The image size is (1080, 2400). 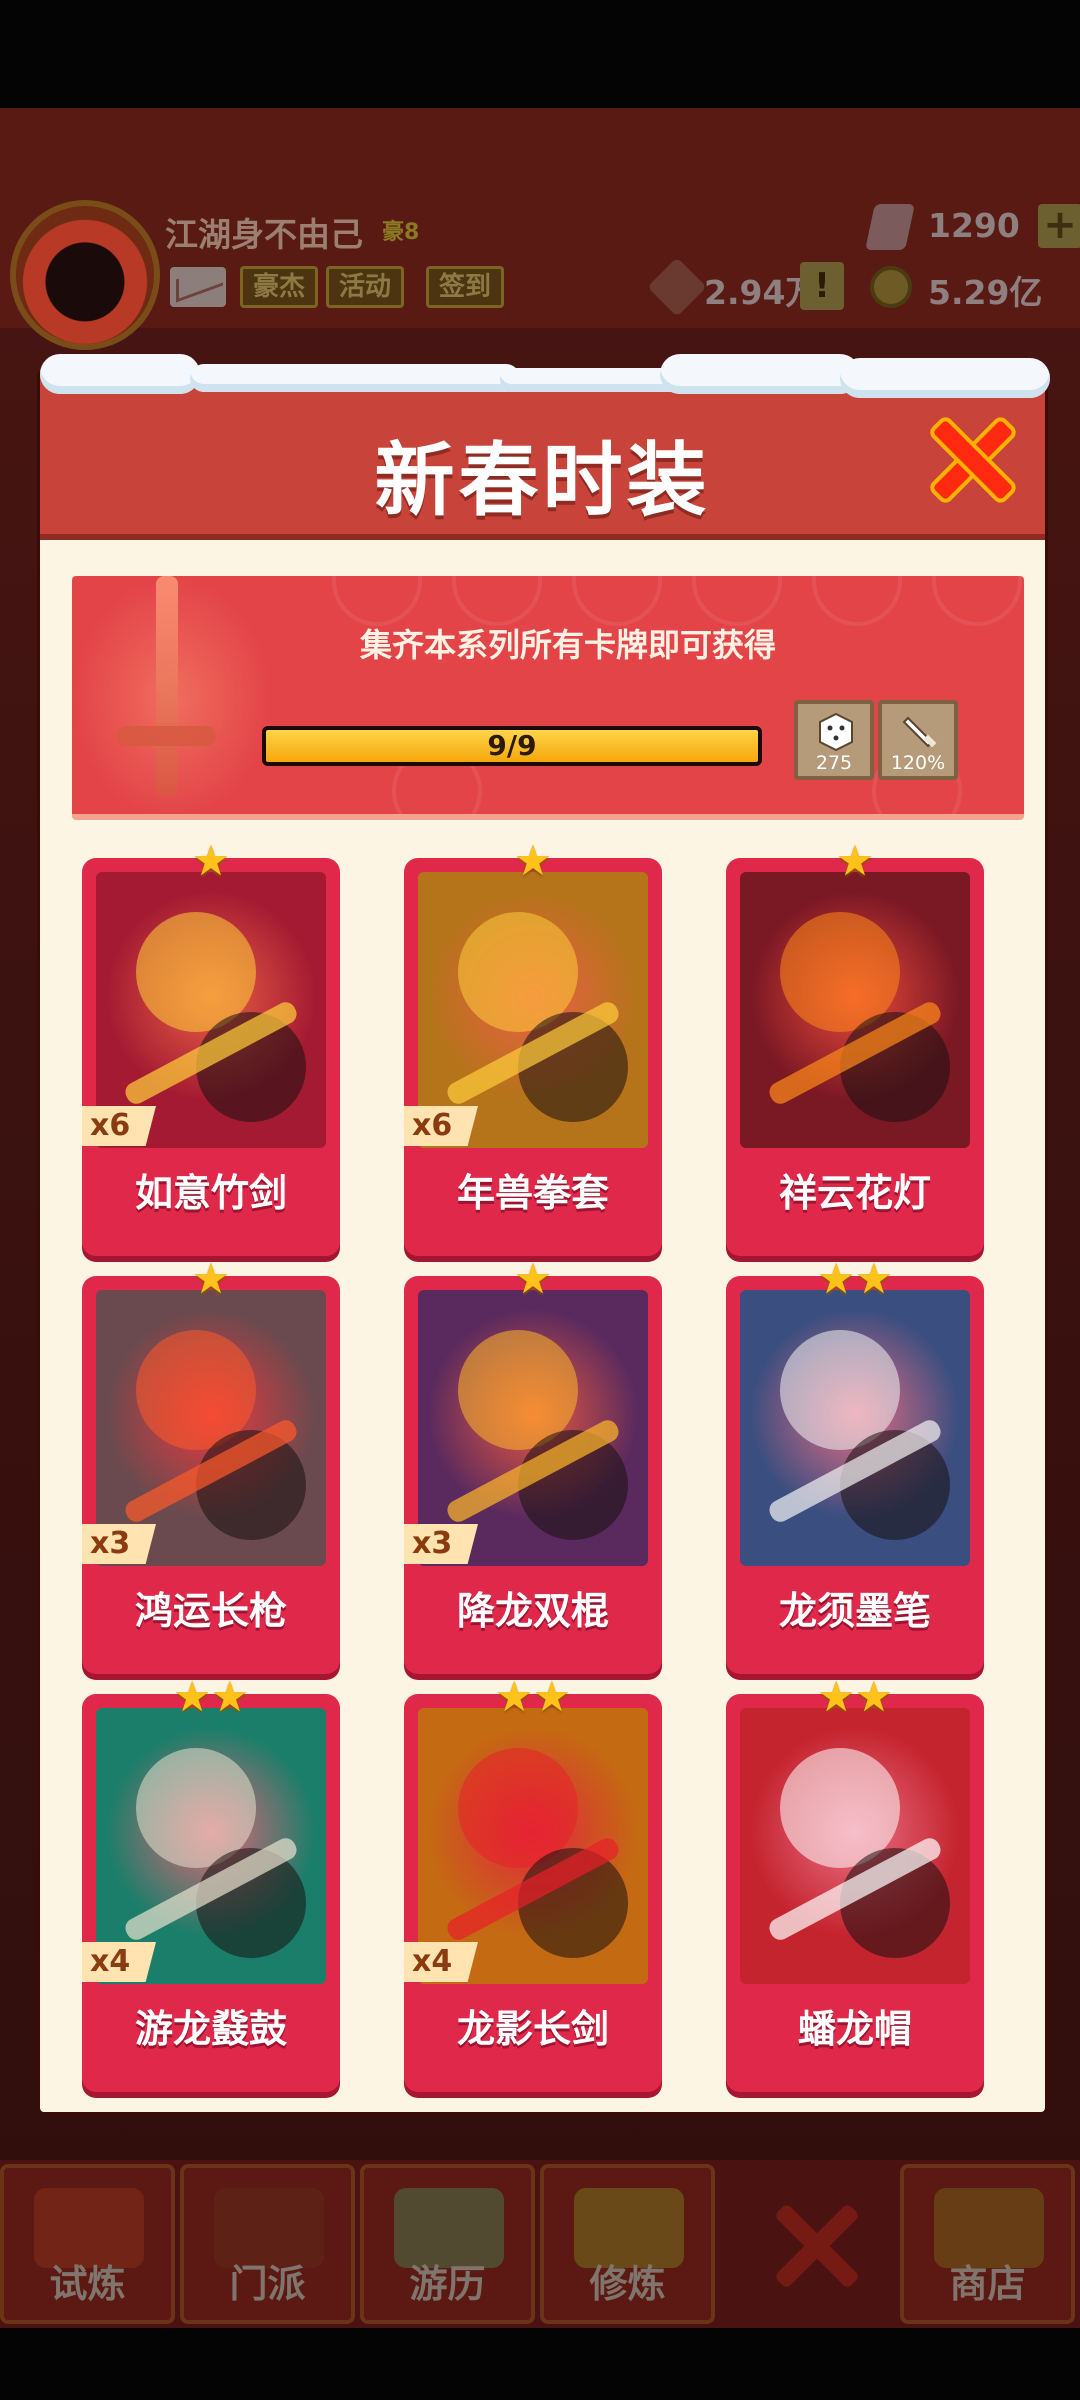 What do you see at coordinates (548, 698) in the screenshot?
I see `set-reward-banner: 集齐本系列所有卡牌即可获得 9/9 275 120%` at bounding box center [548, 698].